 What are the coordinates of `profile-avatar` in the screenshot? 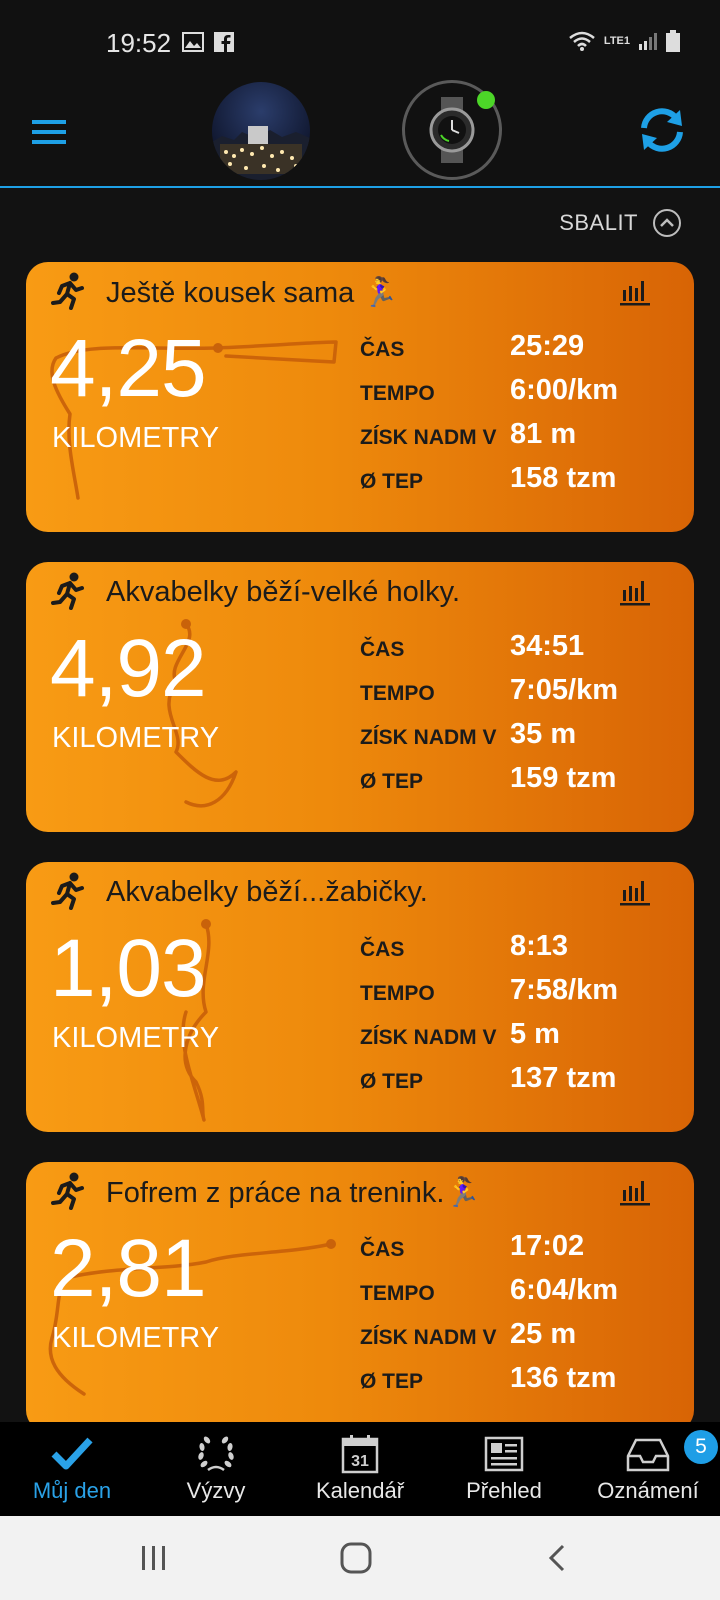 It's located at (261, 131).